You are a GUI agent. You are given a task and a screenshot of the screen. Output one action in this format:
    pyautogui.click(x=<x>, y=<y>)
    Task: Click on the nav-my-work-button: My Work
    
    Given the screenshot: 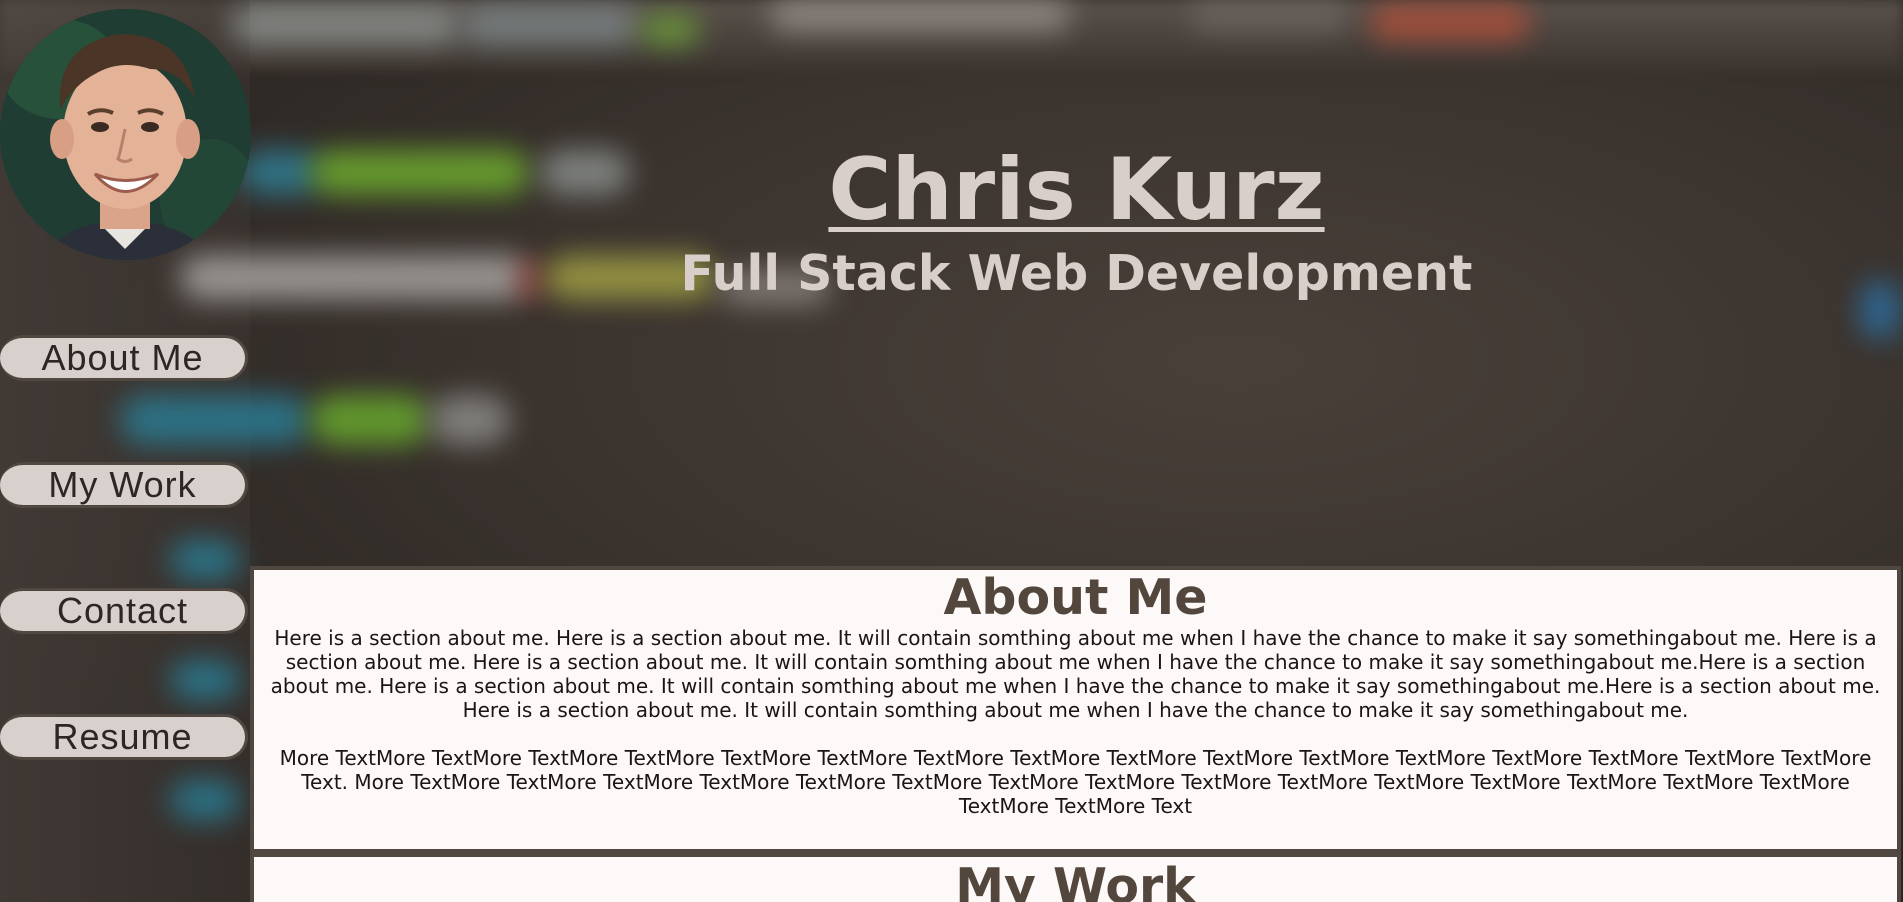 What is the action you would take?
    pyautogui.click(x=124, y=485)
    